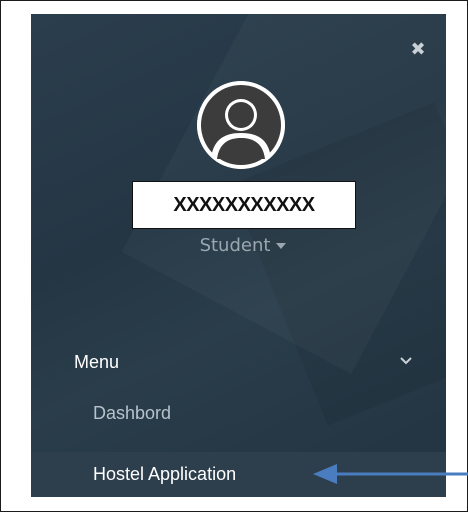 The width and height of the screenshot is (468, 512). What do you see at coordinates (132, 412) in the screenshot?
I see `sidebar-item-label: Dashbord` at bounding box center [132, 412].